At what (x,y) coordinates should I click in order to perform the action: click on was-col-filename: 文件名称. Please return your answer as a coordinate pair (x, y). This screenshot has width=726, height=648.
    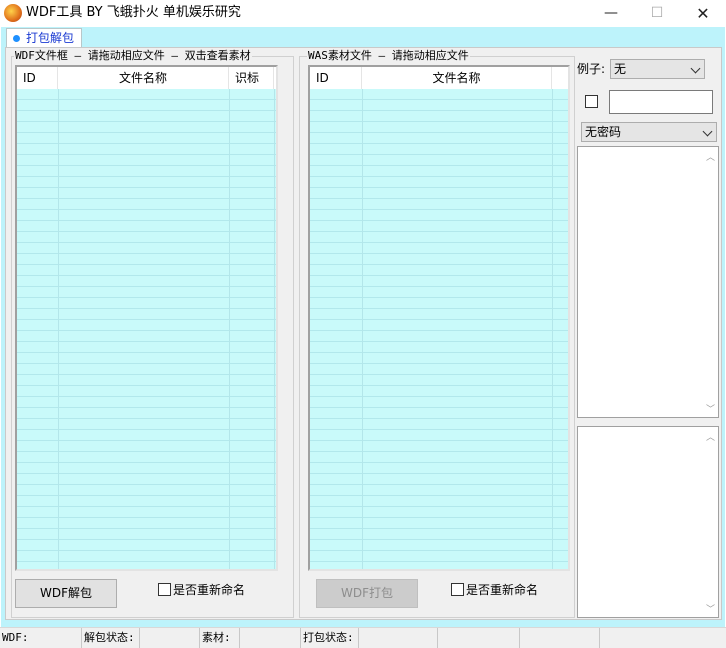
    Looking at the image, I should click on (457, 78).